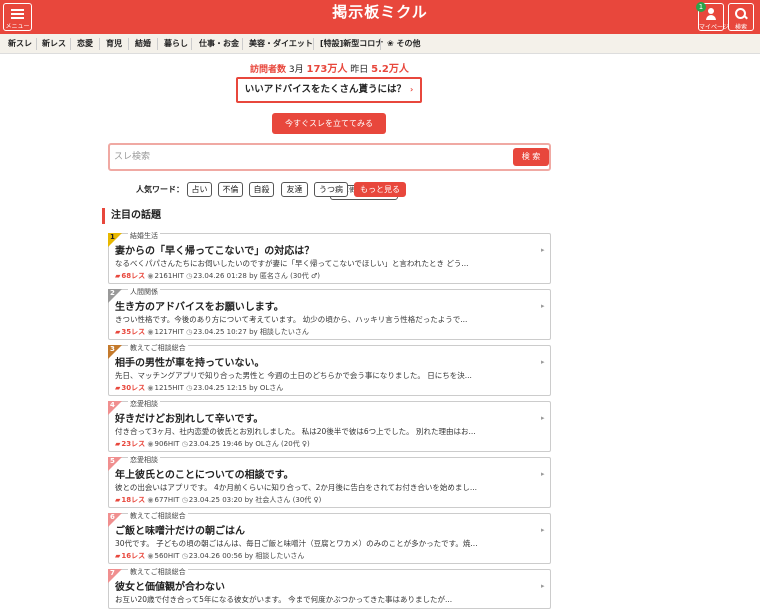 This screenshot has width=760, height=609. I want to click on hit-count: 1217HIT, so click(169, 332).